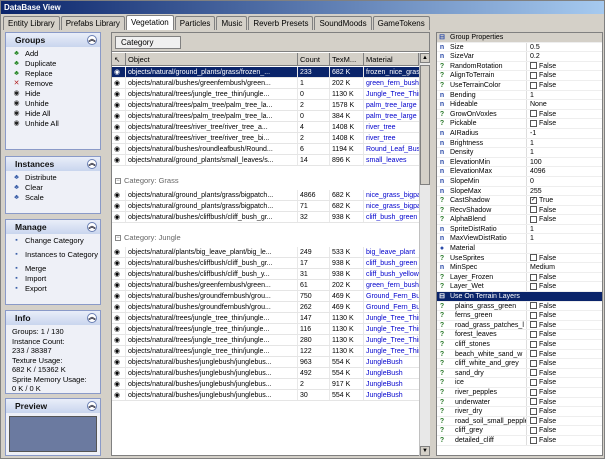  Describe the element at coordinates (149, 22) in the screenshot. I see `tab-vegetation: Vegetation` at that location.